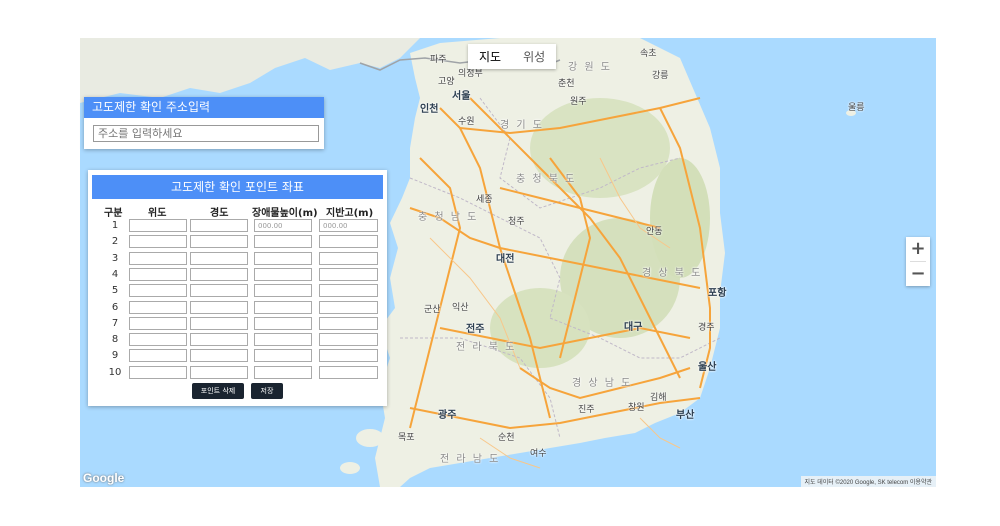 This screenshot has height=526, width=1000. What do you see at coordinates (918, 274) in the screenshot?
I see `zoom-out-button: −` at bounding box center [918, 274].